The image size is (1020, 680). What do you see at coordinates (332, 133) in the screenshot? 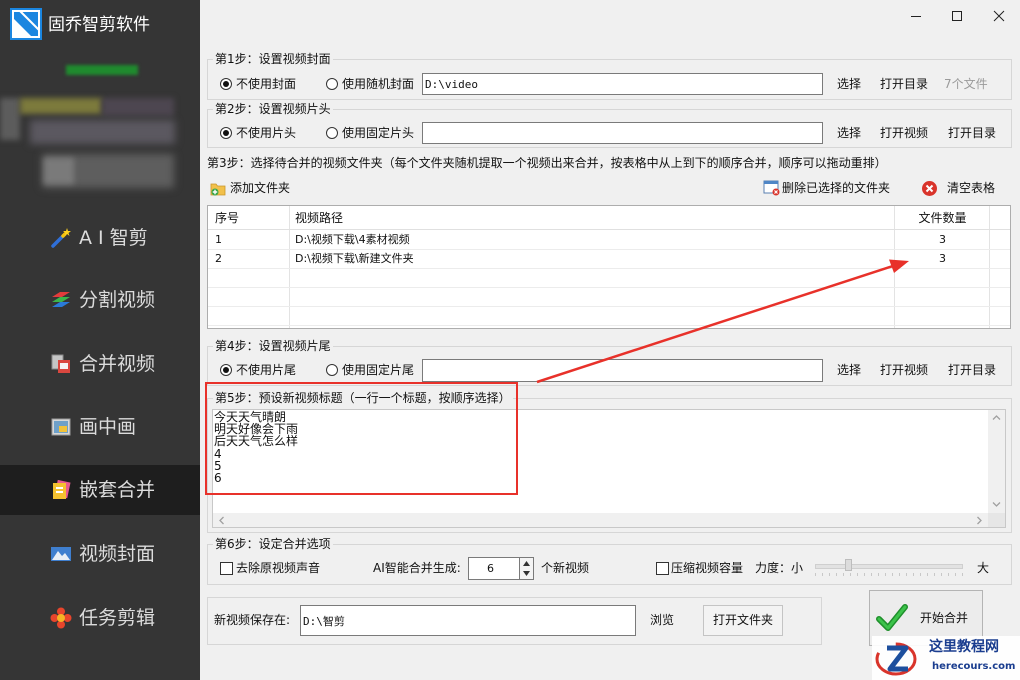
I see `intro-fixed-radio` at bounding box center [332, 133].